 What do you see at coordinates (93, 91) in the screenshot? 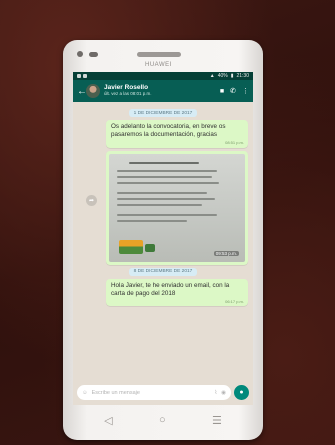
I see `avatar` at bounding box center [93, 91].